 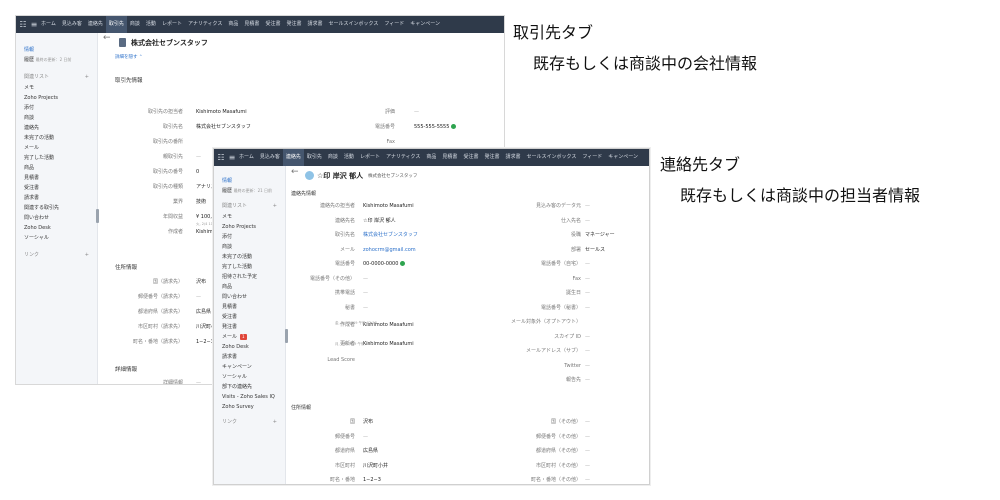 I want to click on field-value-text: 0, so click(x=198, y=172).